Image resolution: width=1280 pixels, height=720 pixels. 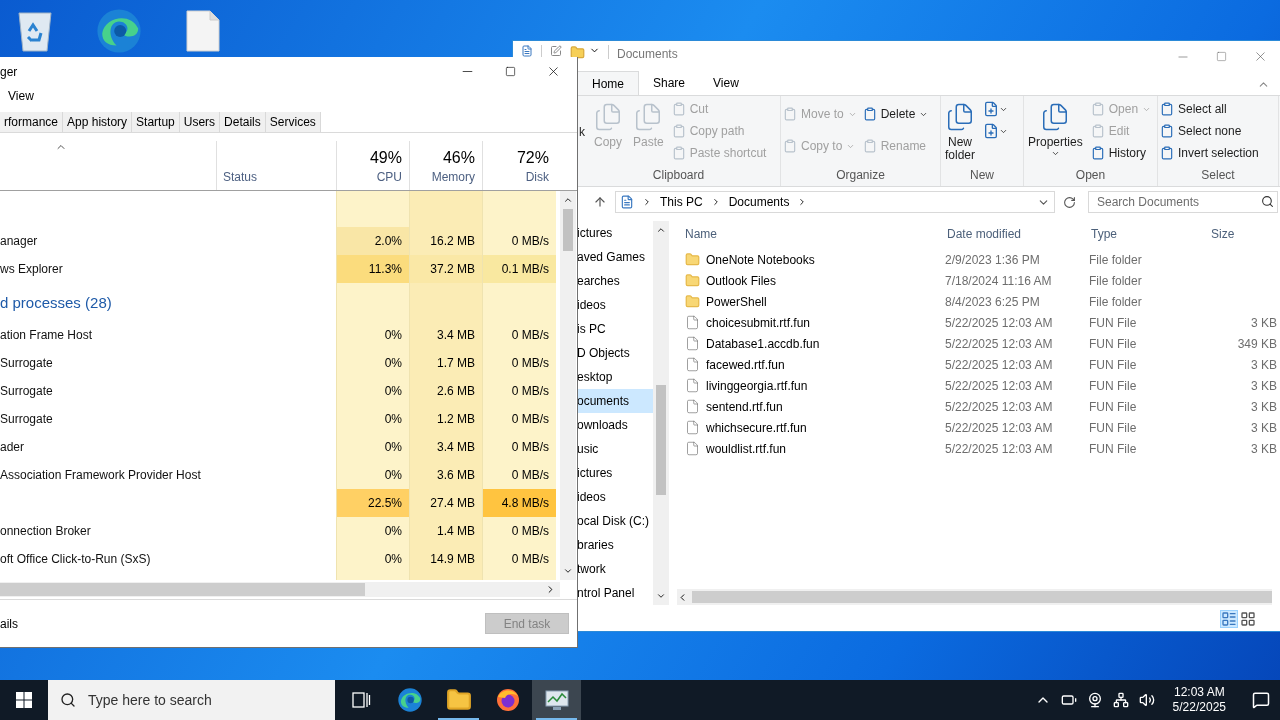 What do you see at coordinates (1068, 700) in the screenshot?
I see `battery-icon` at bounding box center [1068, 700].